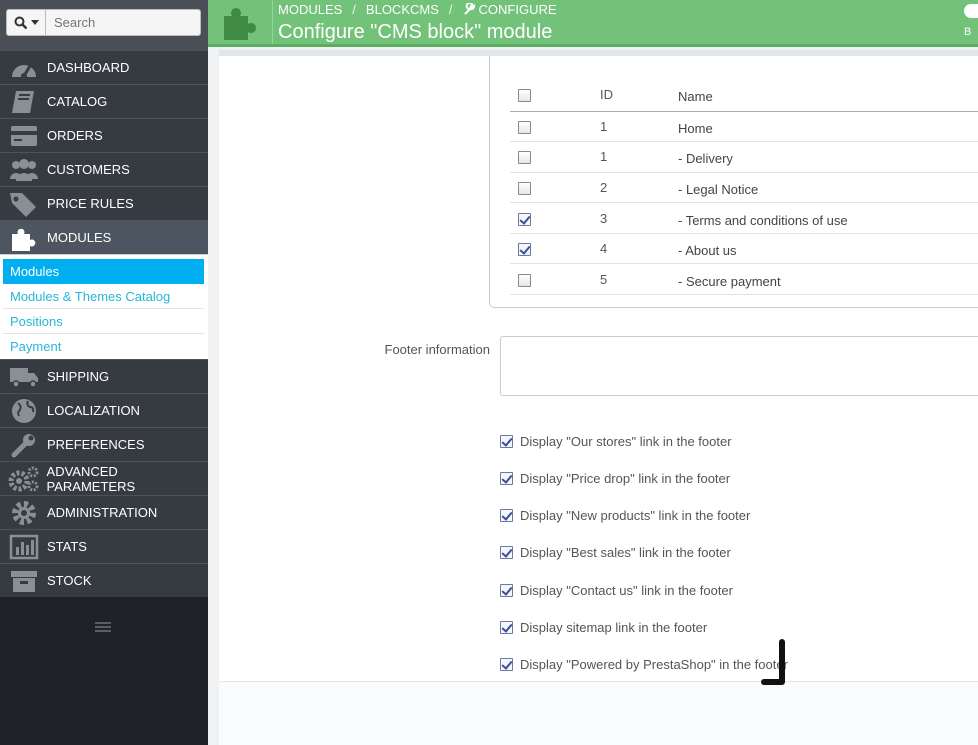 This screenshot has width=978, height=745. I want to click on search-icon, so click(20, 22).